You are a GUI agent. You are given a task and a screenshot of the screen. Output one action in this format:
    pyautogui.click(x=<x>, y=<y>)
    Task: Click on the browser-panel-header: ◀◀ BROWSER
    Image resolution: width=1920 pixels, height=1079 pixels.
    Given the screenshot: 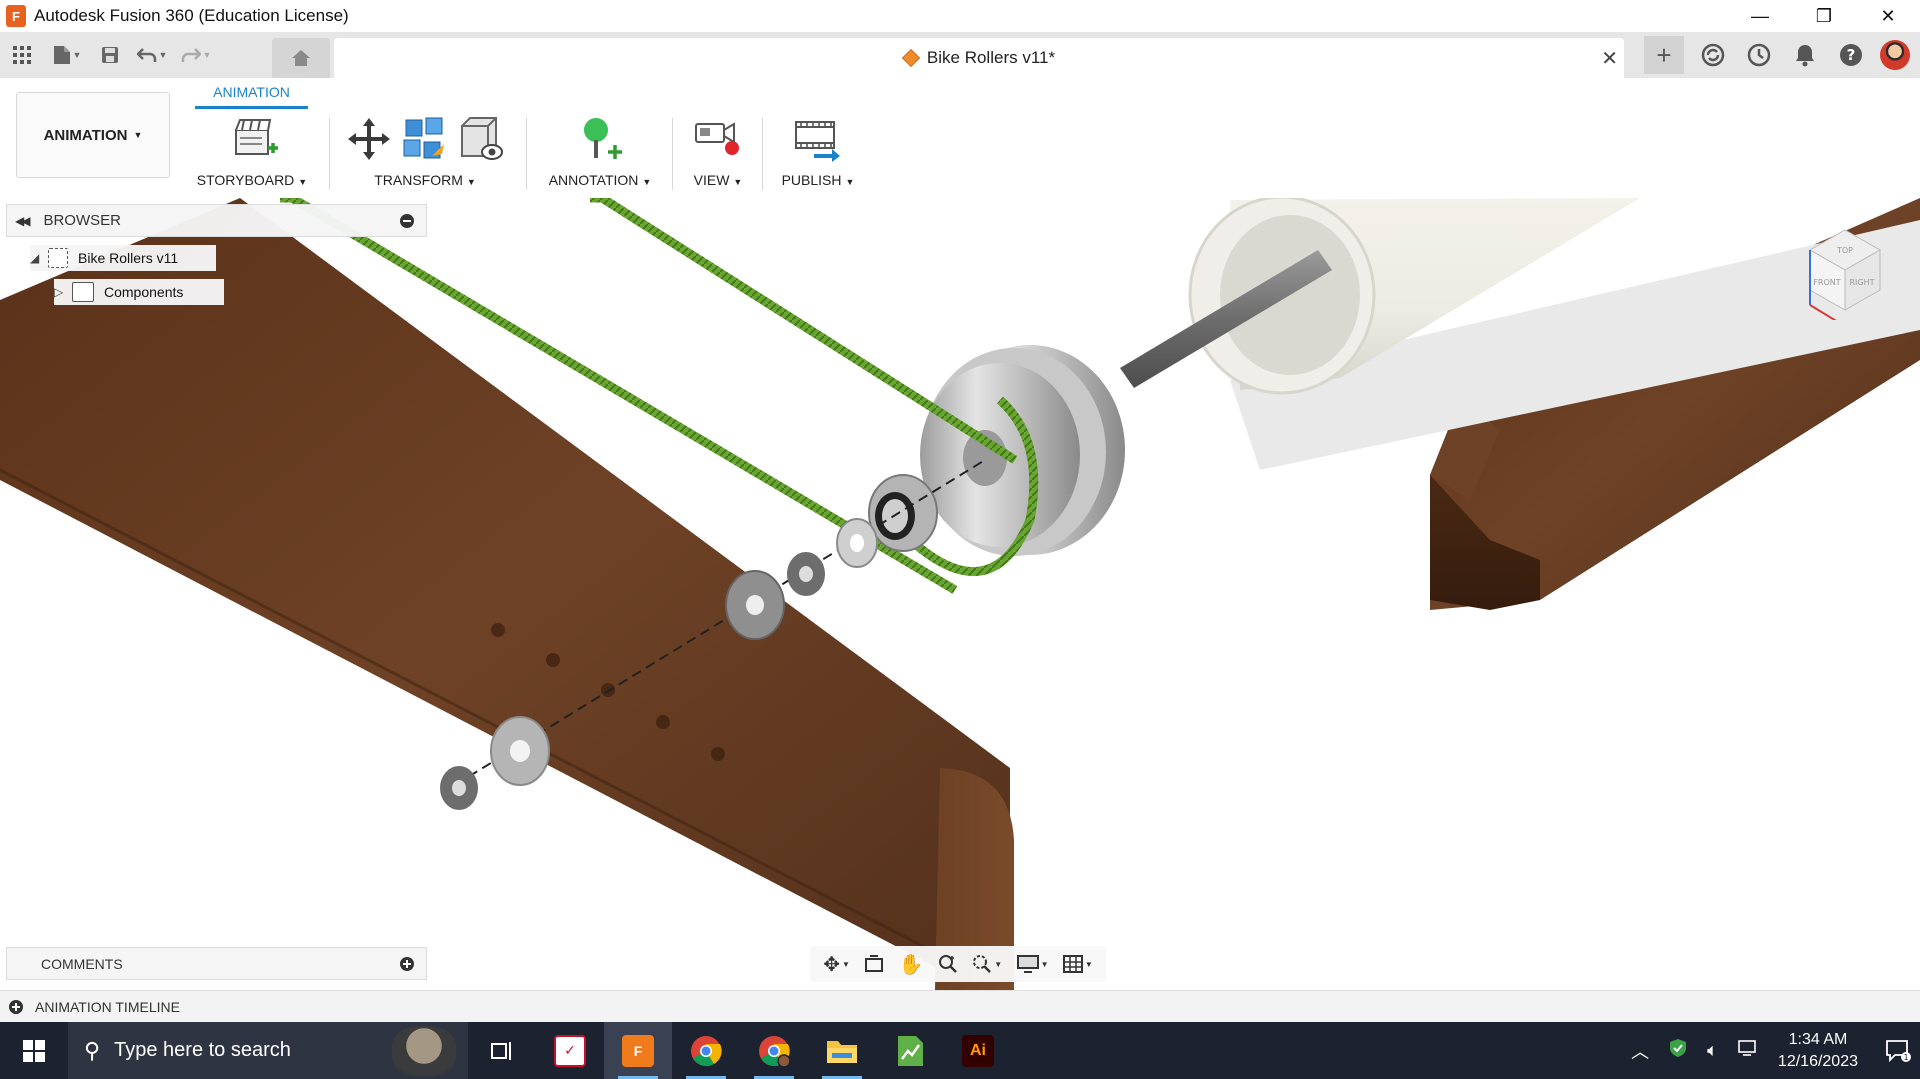 What is the action you would take?
    pyautogui.click(x=216, y=220)
    